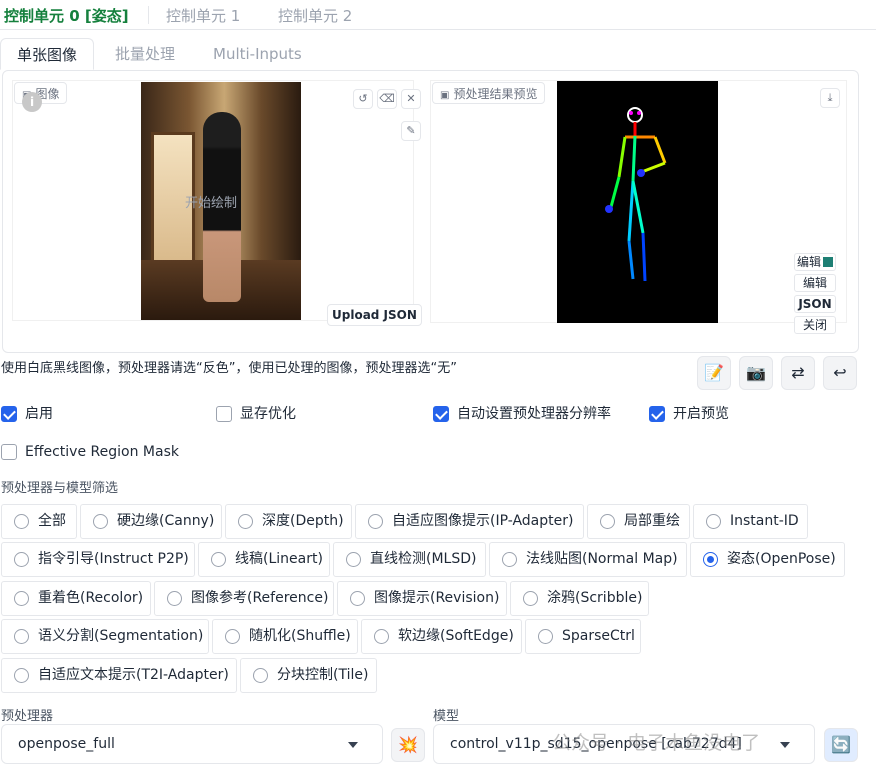  Describe the element at coordinates (408, 745) in the screenshot. I see `run-preprocessor-icon: 💥` at that location.